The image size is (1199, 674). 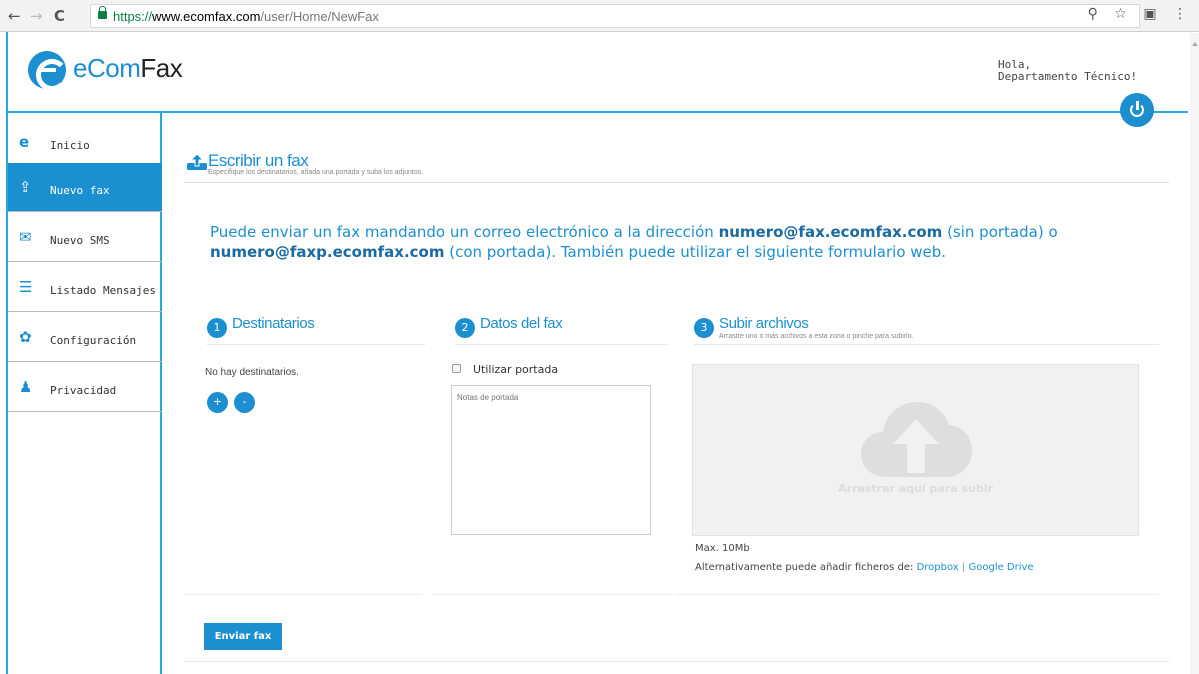 I want to click on destinatarios-title: Destinatarios, so click(x=273, y=323).